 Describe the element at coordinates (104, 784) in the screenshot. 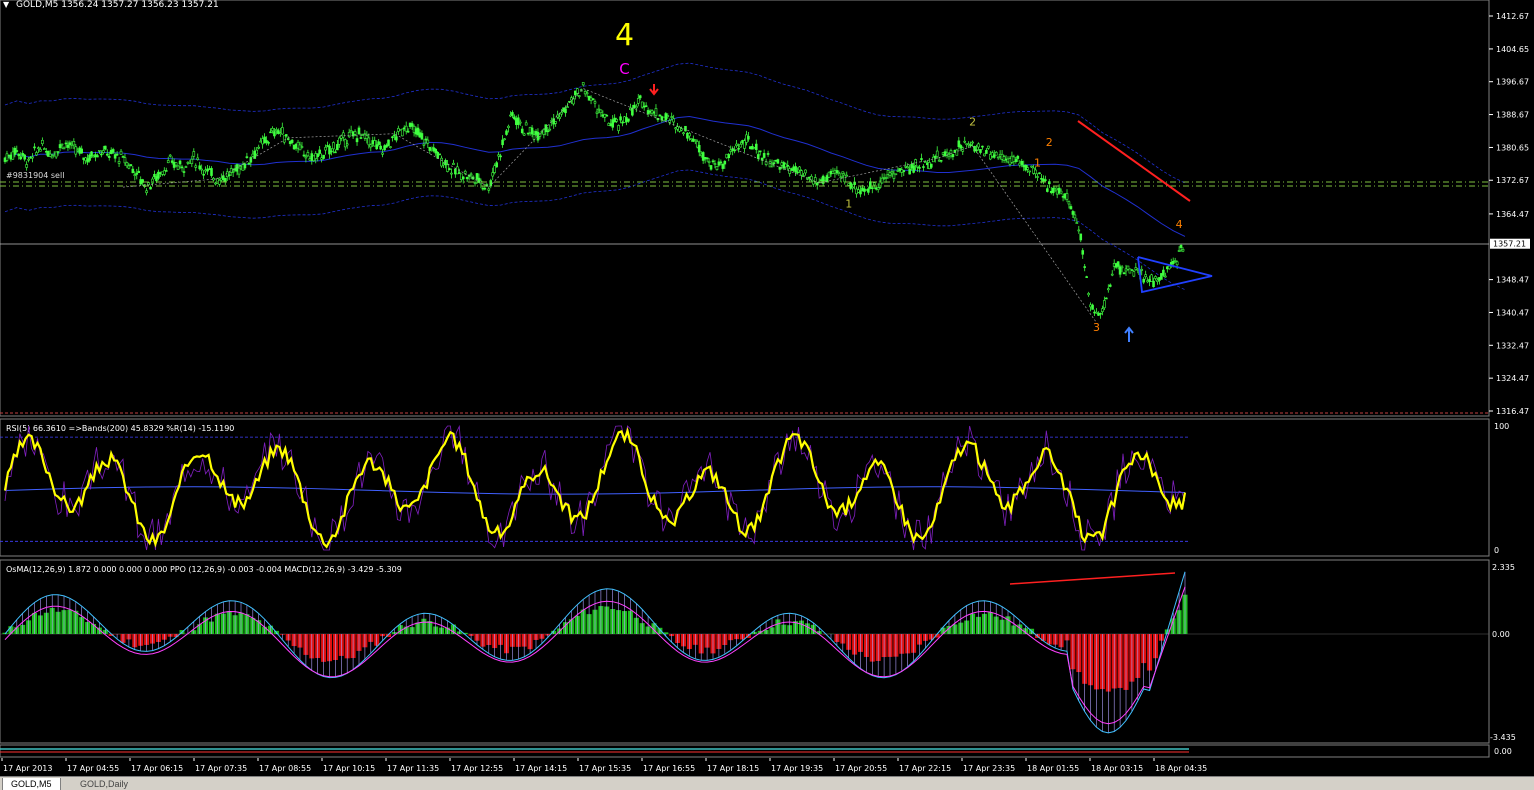

I see `tab-gold-daily: GOLD,Daily` at that location.